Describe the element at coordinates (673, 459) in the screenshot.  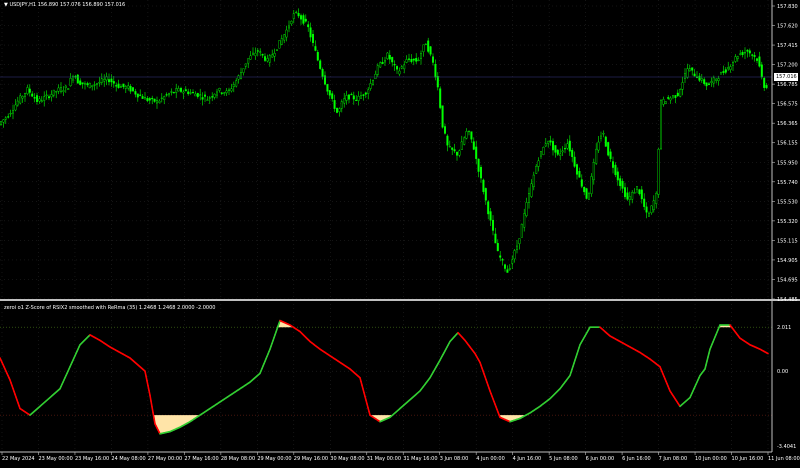
I see `time-tick-label: 7 Jun 08:00` at that location.